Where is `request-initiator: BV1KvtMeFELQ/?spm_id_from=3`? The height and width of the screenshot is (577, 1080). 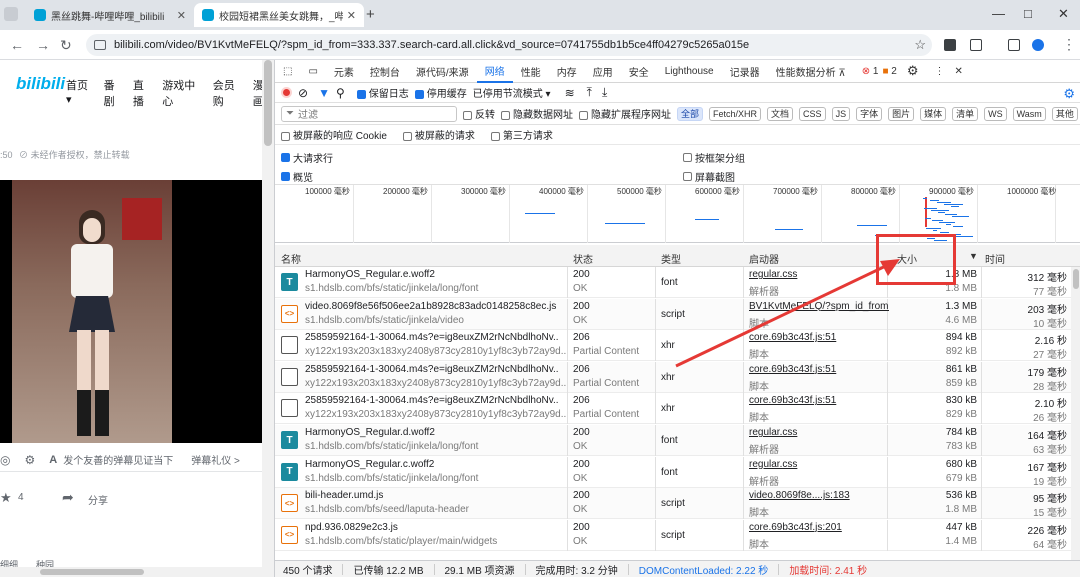
request-initiator: BV1KvtMeFELQ/?spm_id_from=3 is located at coordinates (819, 306).